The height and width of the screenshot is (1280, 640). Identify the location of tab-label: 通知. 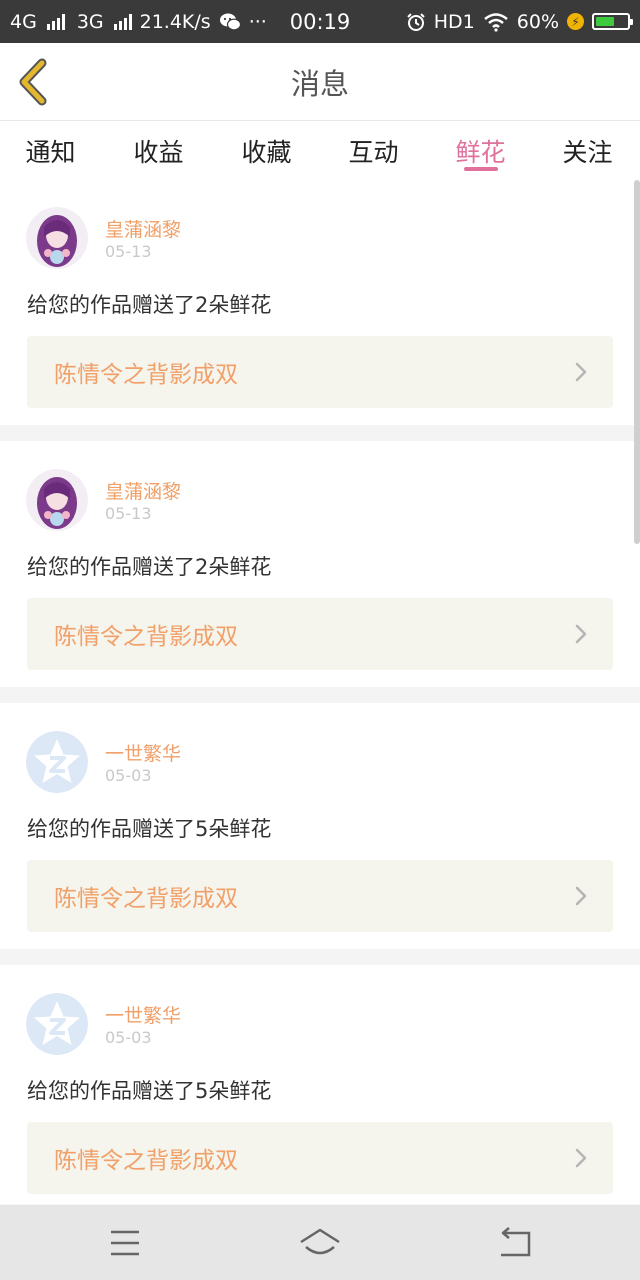
(50, 152).